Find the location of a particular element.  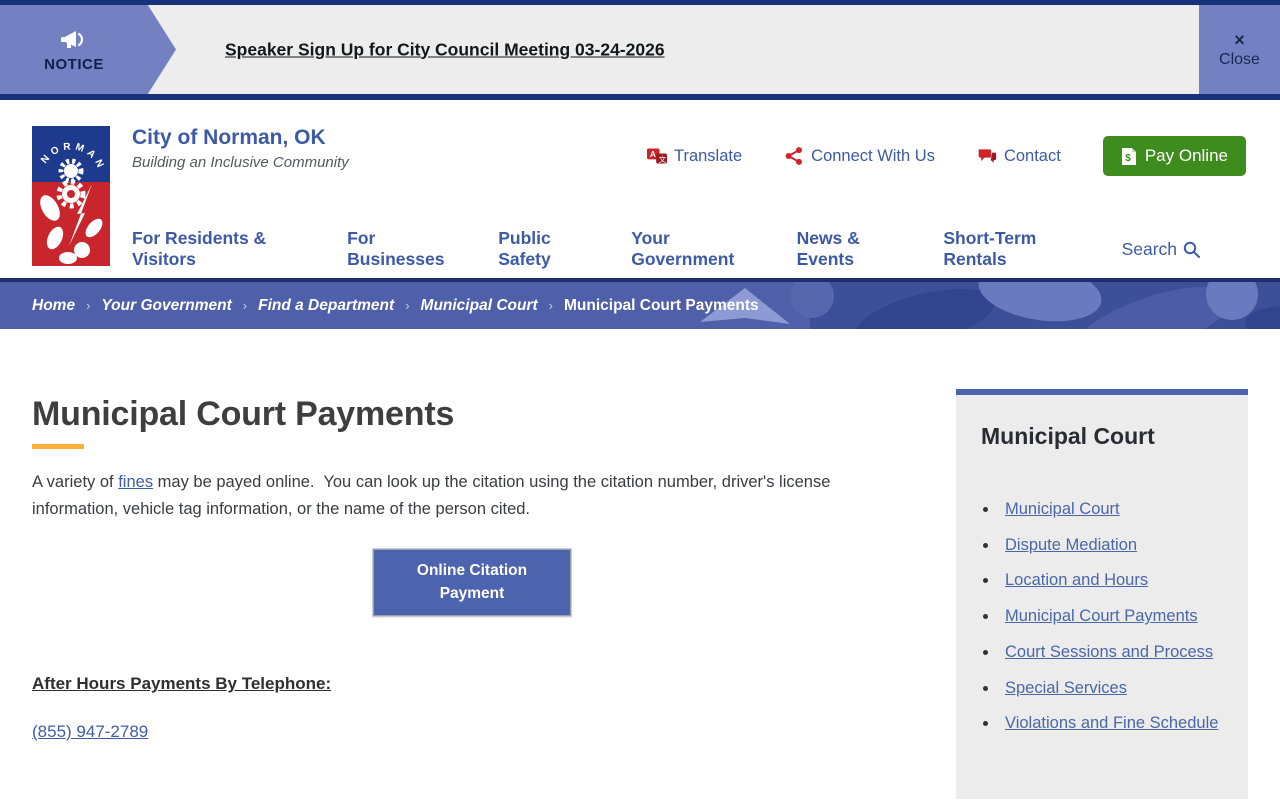

connect-with-us-label: Connect With Us is located at coordinates (873, 155).